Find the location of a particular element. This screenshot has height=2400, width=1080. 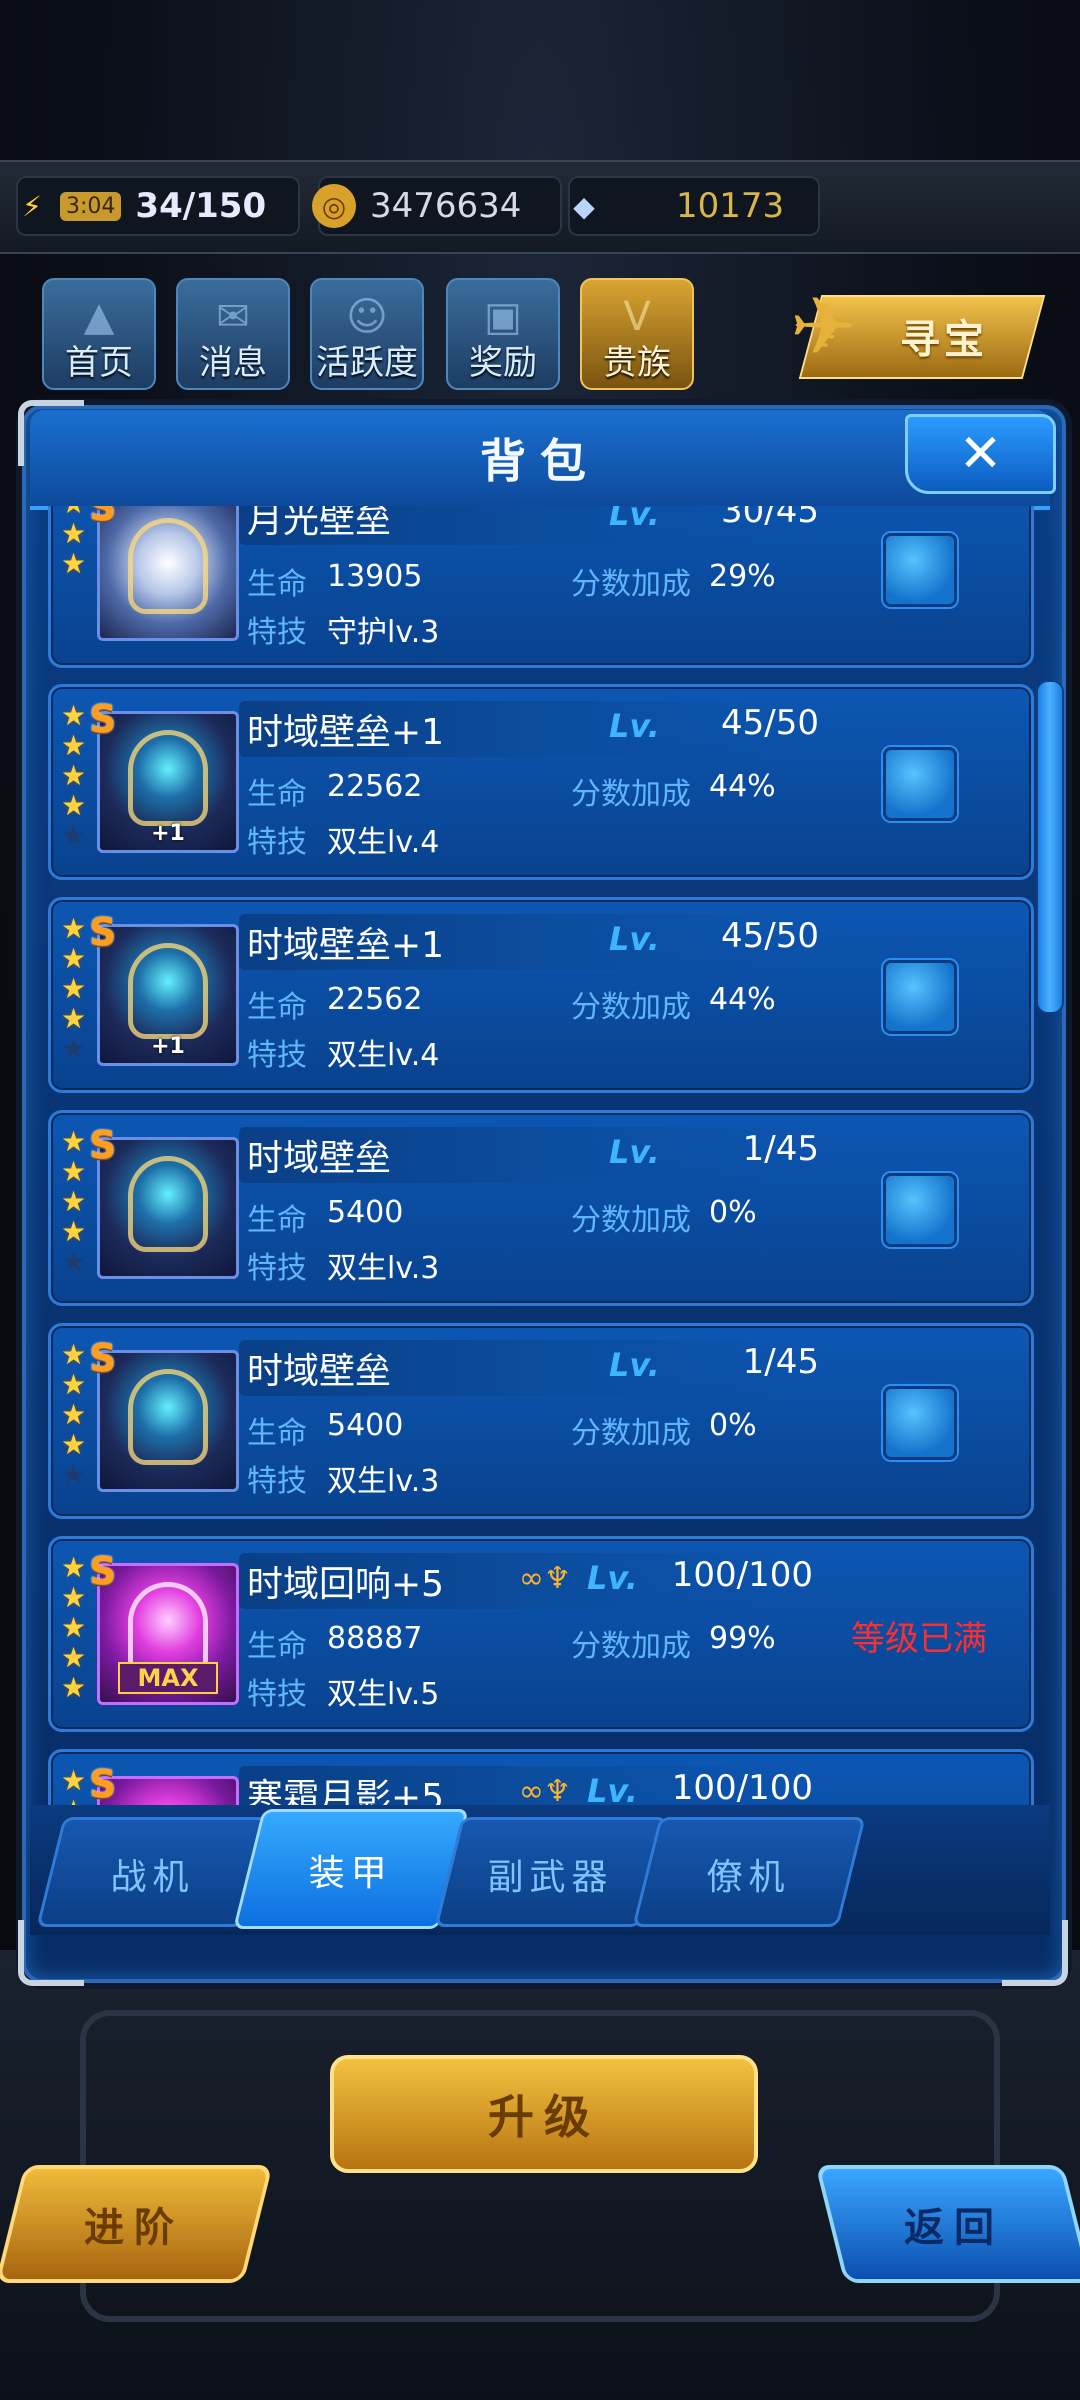

panel-title: 背包 is located at coordinates (540, 461).